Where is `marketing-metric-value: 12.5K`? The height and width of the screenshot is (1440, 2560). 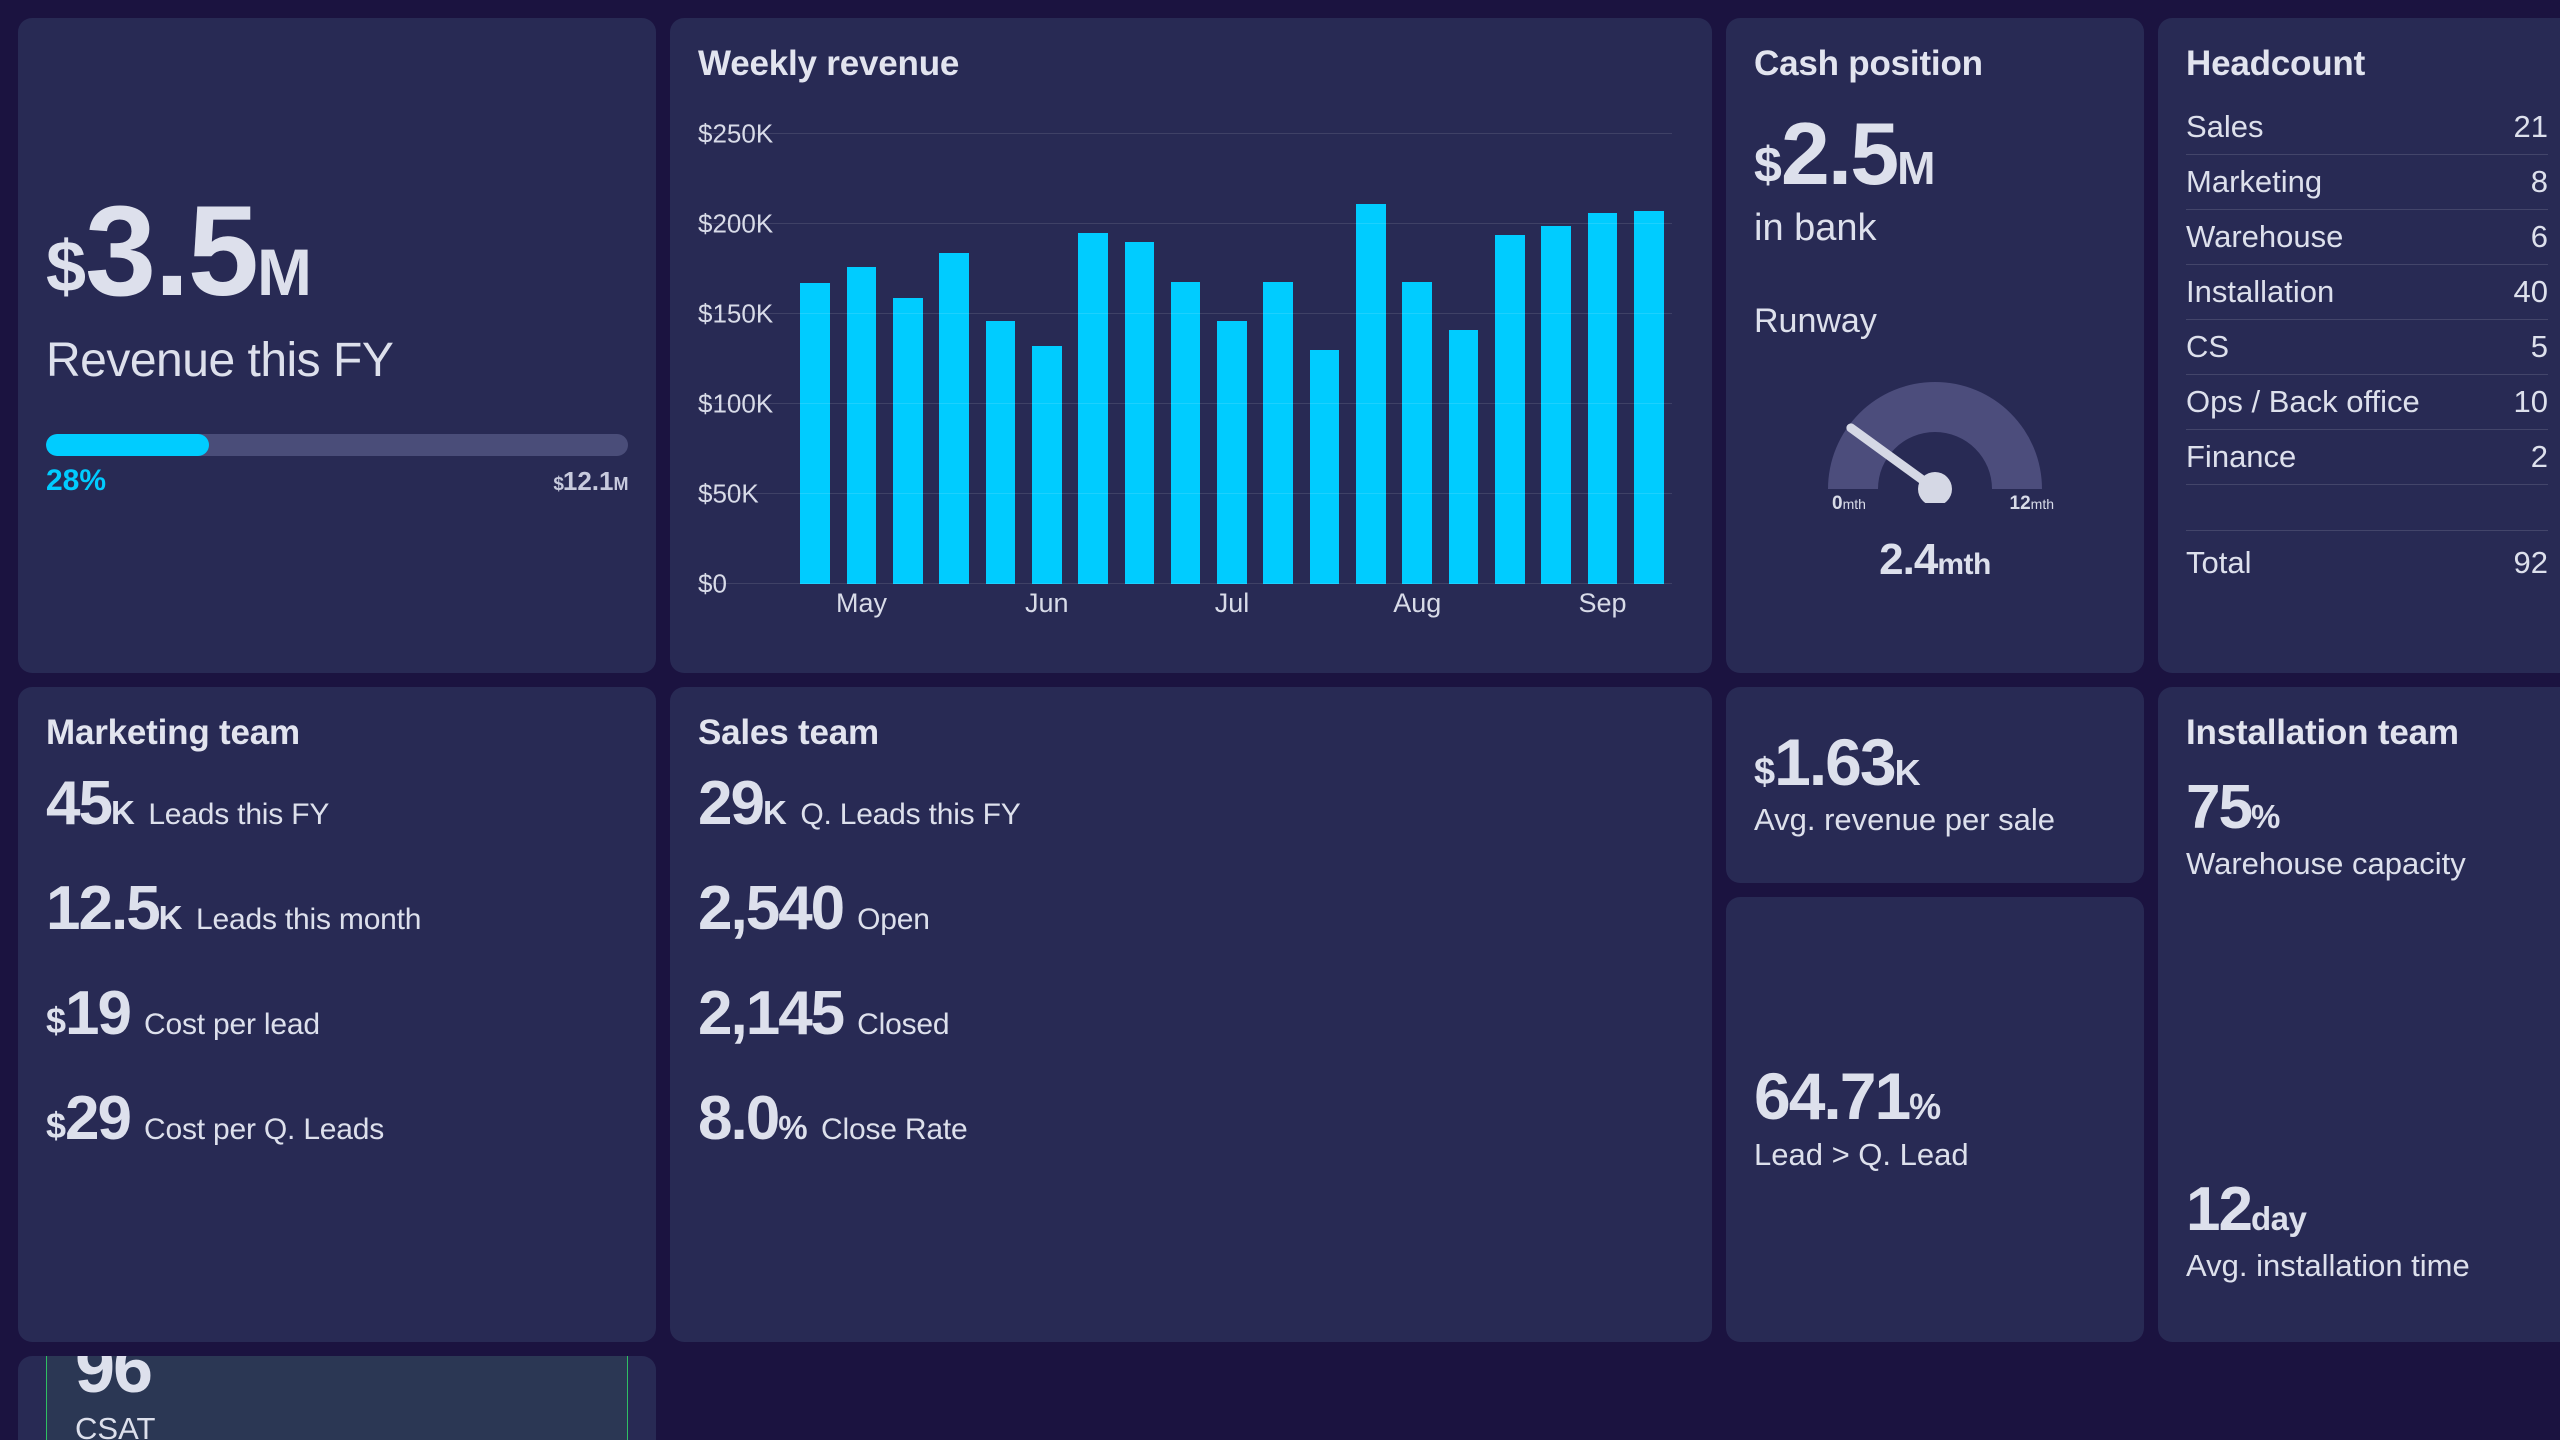 marketing-metric-value: 12.5K is located at coordinates (114, 909).